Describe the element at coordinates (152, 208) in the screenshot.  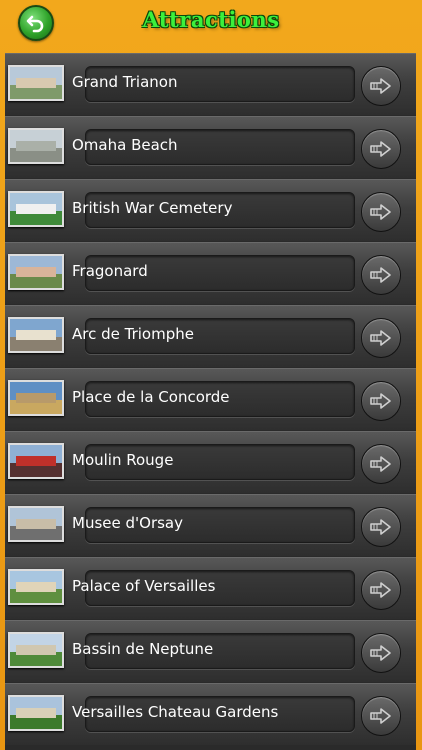
I see `attraction-name: British War Cemetery` at that location.